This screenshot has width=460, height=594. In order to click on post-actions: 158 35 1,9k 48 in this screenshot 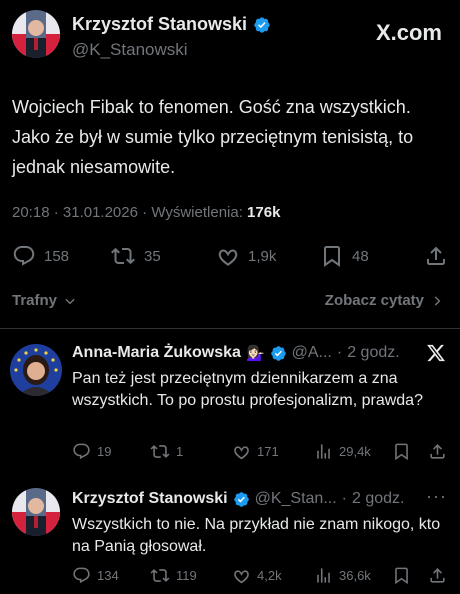, I will do `click(230, 256)`.